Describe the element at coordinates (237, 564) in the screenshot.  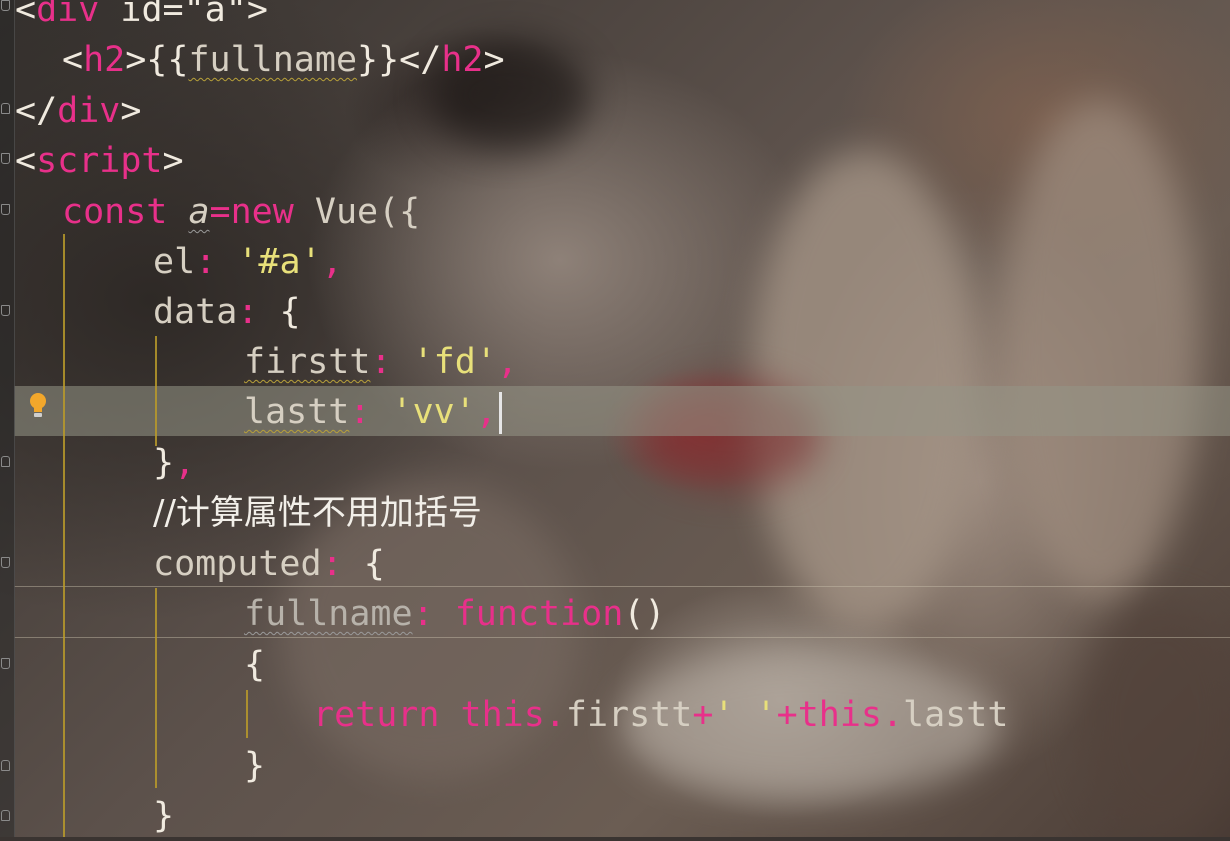
I see `token: computed` at that location.